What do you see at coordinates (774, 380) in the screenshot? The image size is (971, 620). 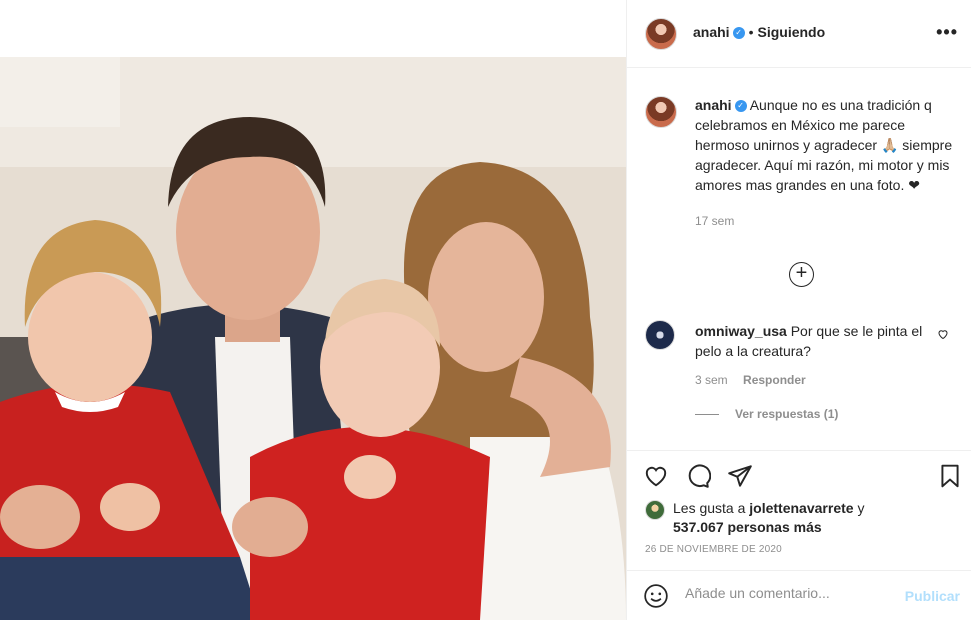 I see `reply-button: Responder` at bounding box center [774, 380].